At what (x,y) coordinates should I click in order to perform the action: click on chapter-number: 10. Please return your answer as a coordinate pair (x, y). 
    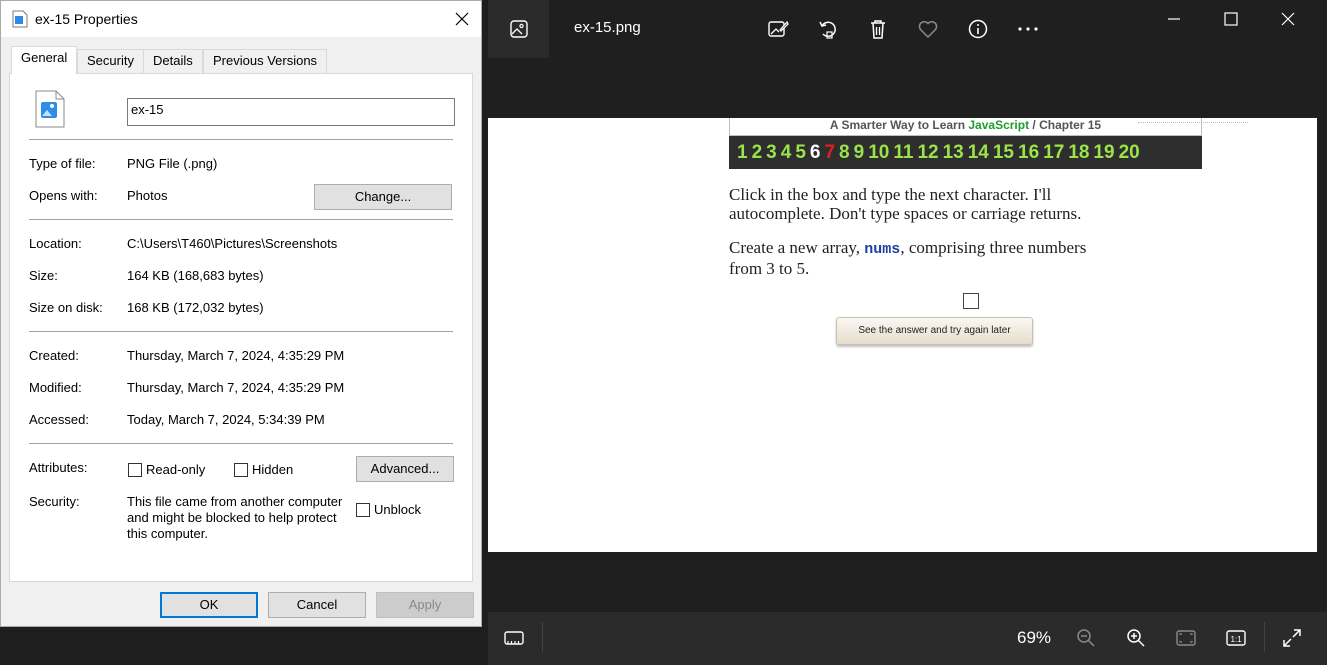
    Looking at the image, I should click on (879, 152).